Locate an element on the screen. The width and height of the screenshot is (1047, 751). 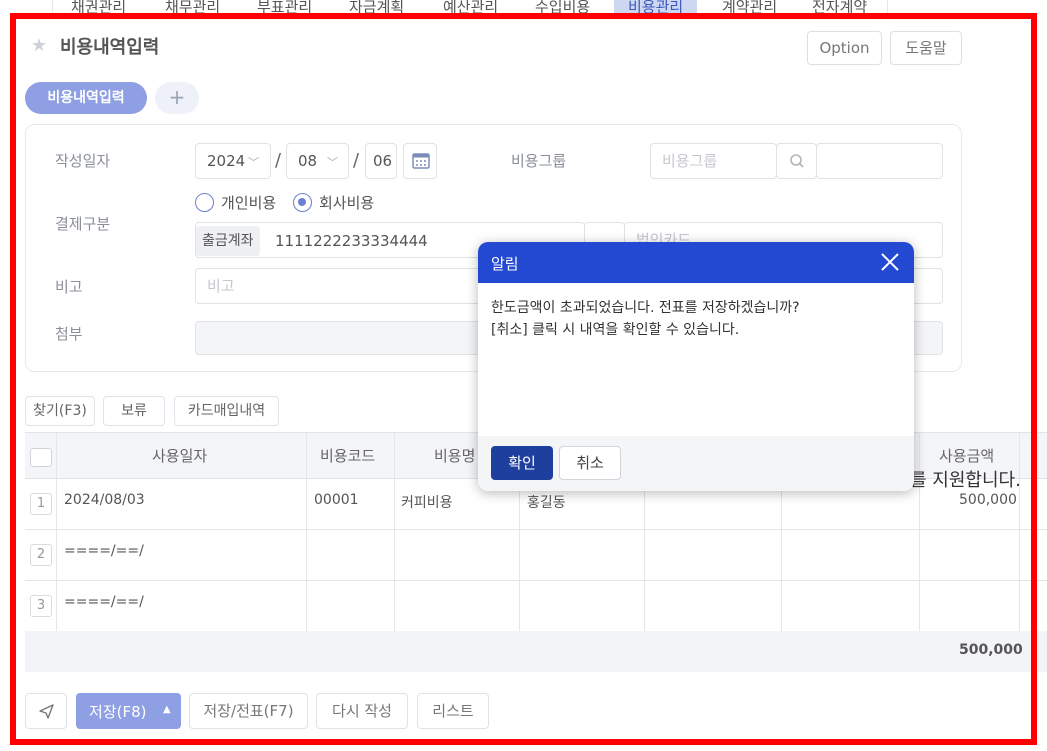
cancel-button: 취소 is located at coordinates (590, 463).